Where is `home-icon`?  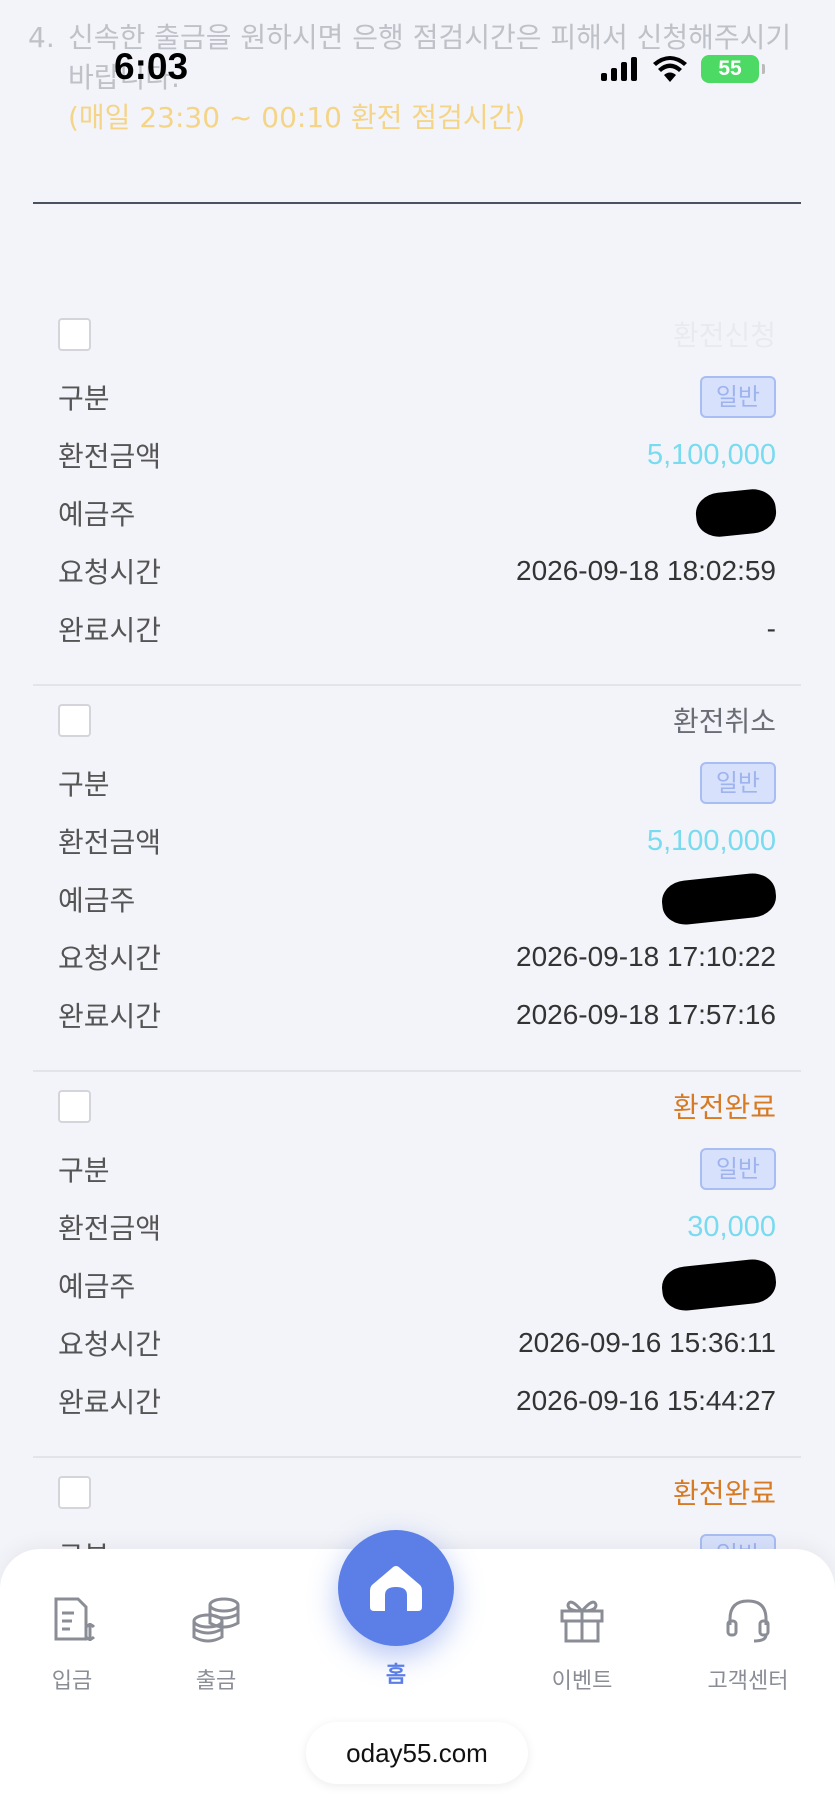 home-icon is located at coordinates (396, 1588).